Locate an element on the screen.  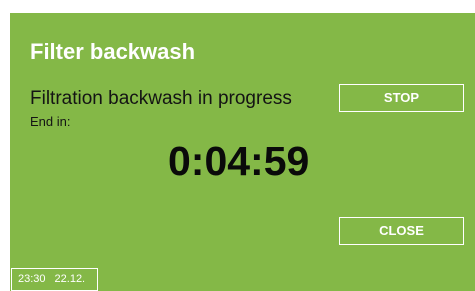
dialog-title: Filter backwash is located at coordinates (113, 51).